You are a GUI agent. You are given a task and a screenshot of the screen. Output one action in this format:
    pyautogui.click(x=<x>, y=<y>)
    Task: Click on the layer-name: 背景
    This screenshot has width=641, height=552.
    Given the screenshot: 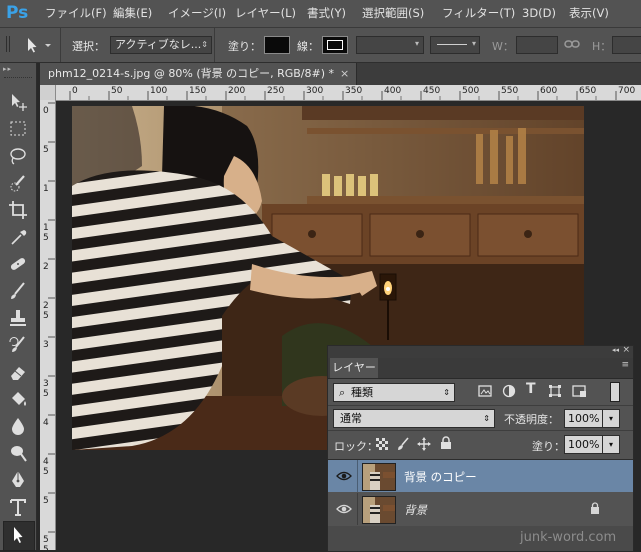 What is the action you would take?
    pyautogui.click(x=415, y=510)
    